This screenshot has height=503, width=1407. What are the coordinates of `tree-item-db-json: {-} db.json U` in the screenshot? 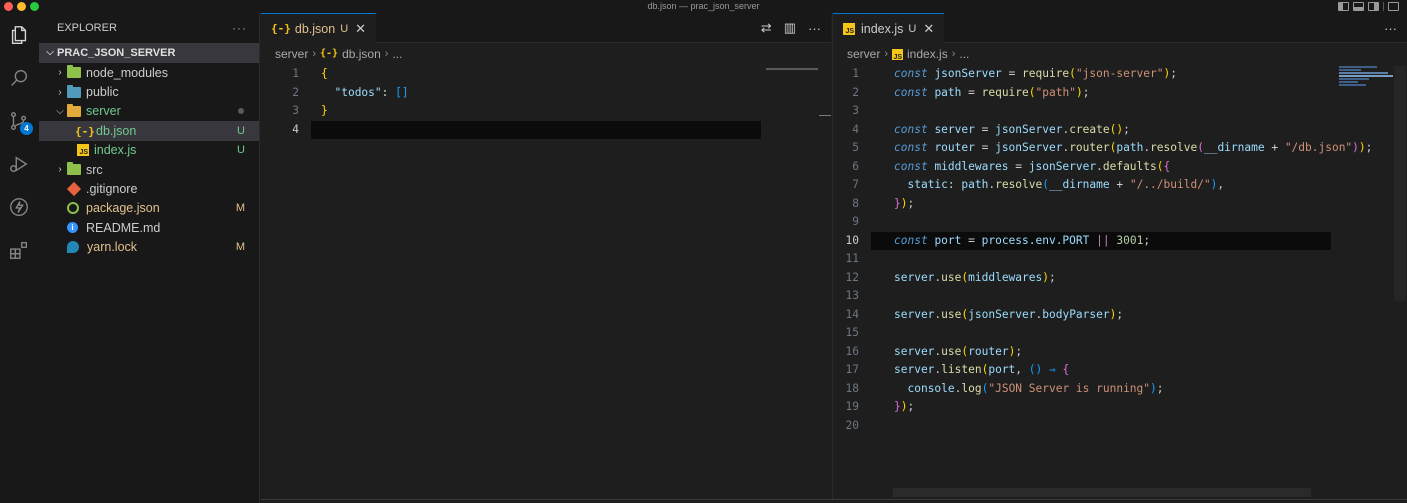 It's located at (149, 131).